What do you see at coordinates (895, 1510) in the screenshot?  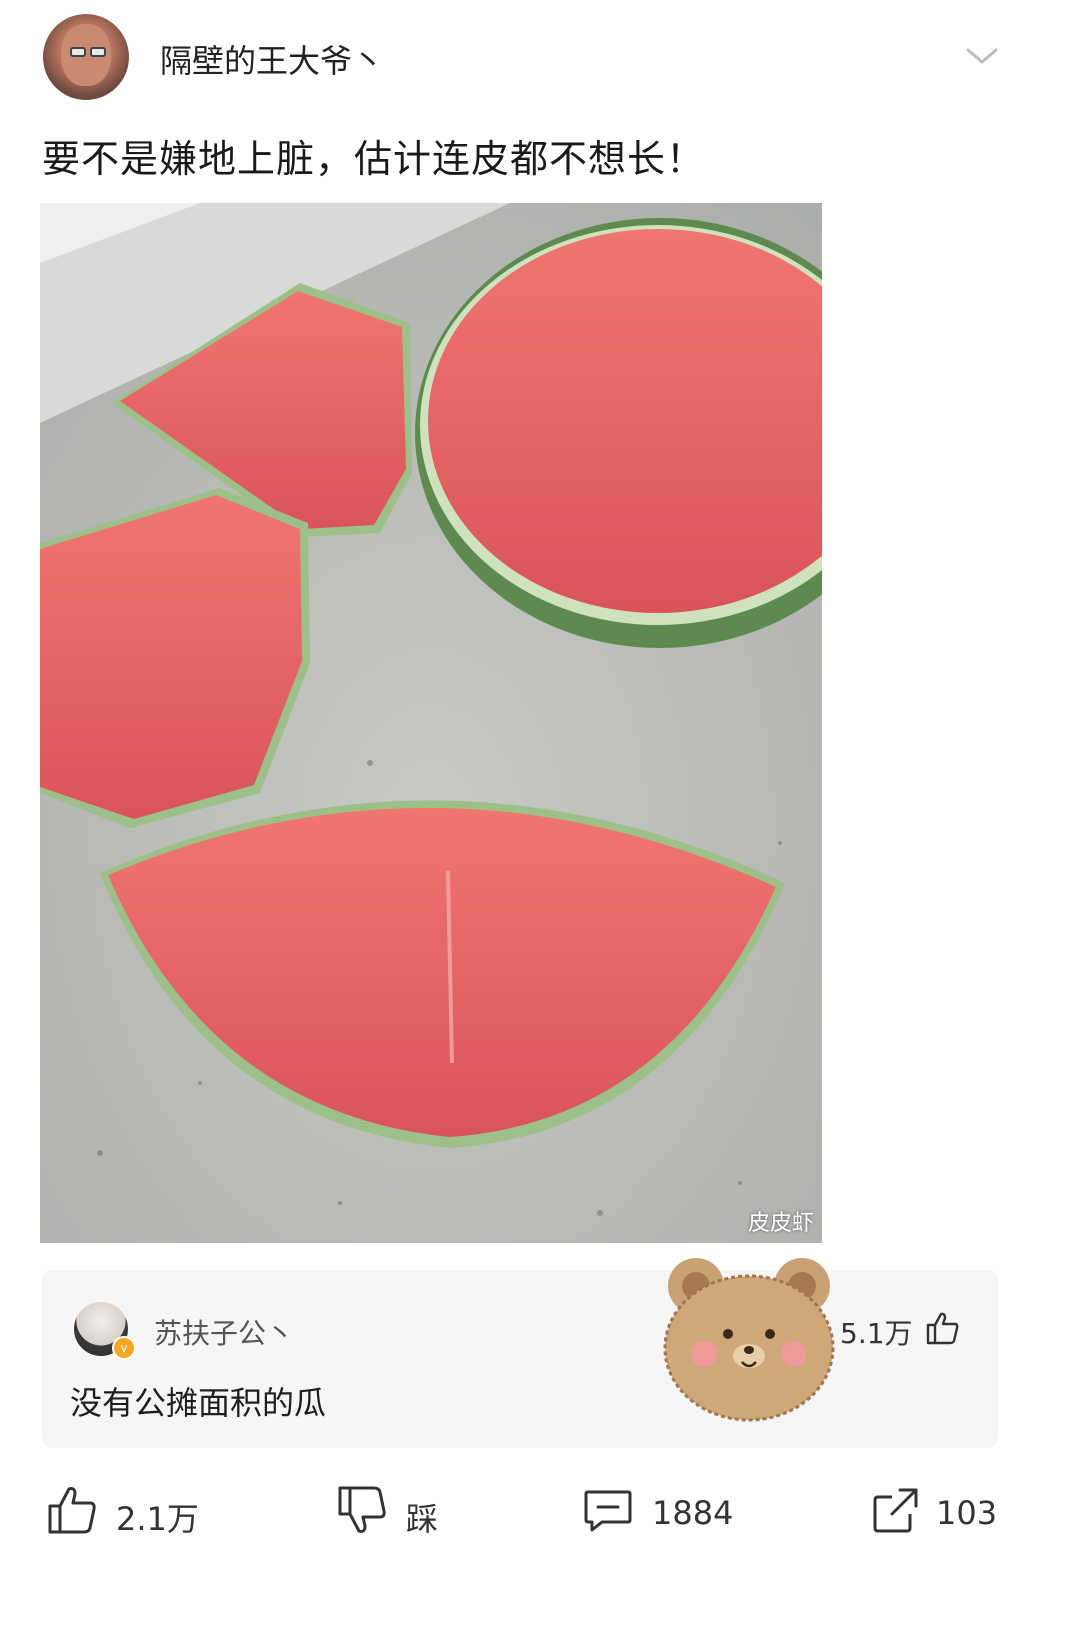 I see `share-icon` at bounding box center [895, 1510].